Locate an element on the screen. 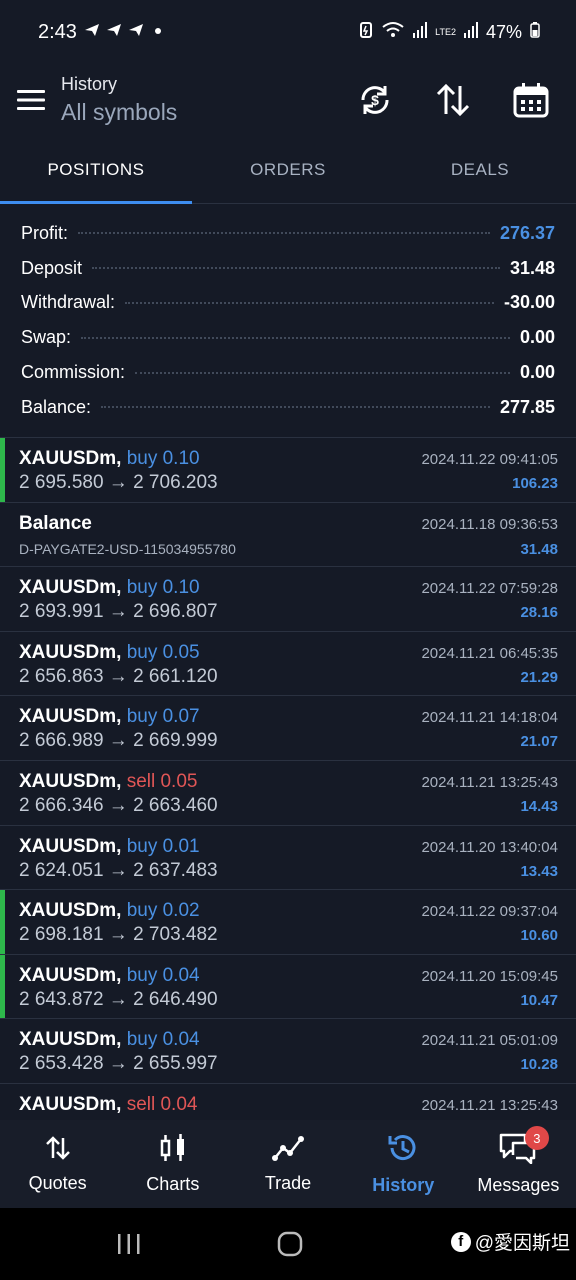 This screenshot has height=1280, width=576. row-date: 2024.11.20 13:40:04 is located at coordinates (489, 847).